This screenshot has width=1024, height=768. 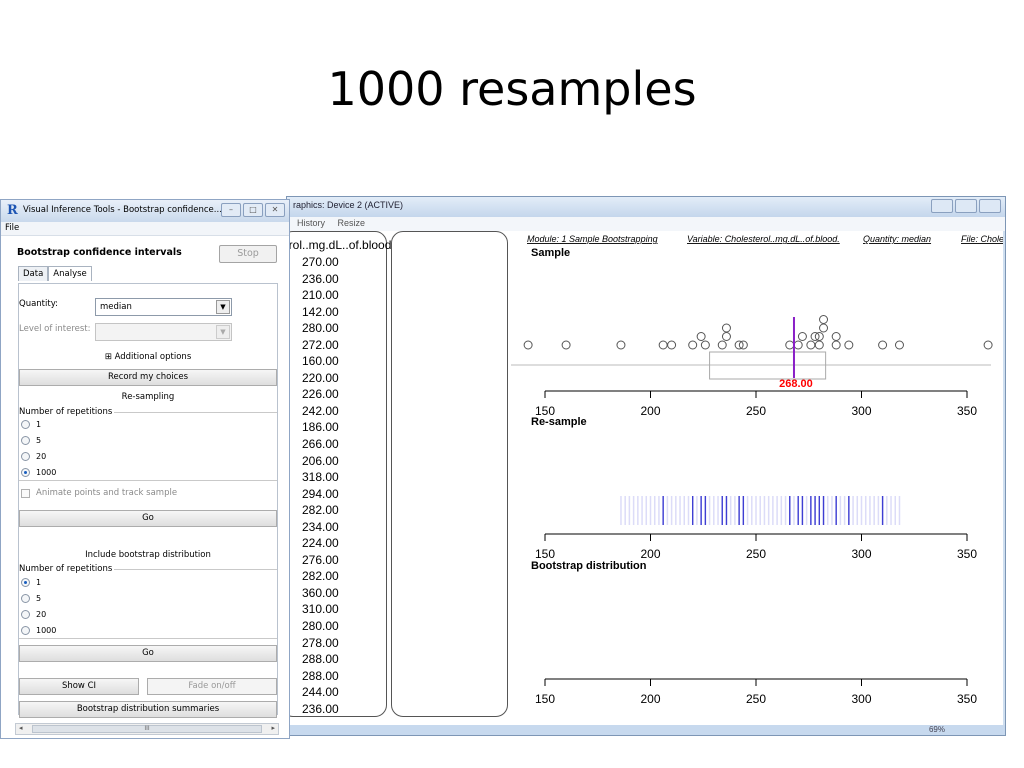 I want to click on menu-history: History, so click(x=311, y=223).